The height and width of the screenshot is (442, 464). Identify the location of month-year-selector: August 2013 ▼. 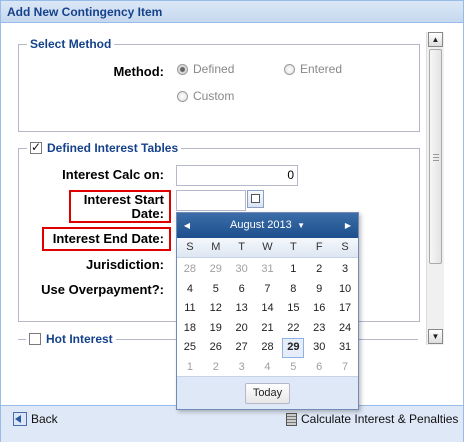
(267, 225).